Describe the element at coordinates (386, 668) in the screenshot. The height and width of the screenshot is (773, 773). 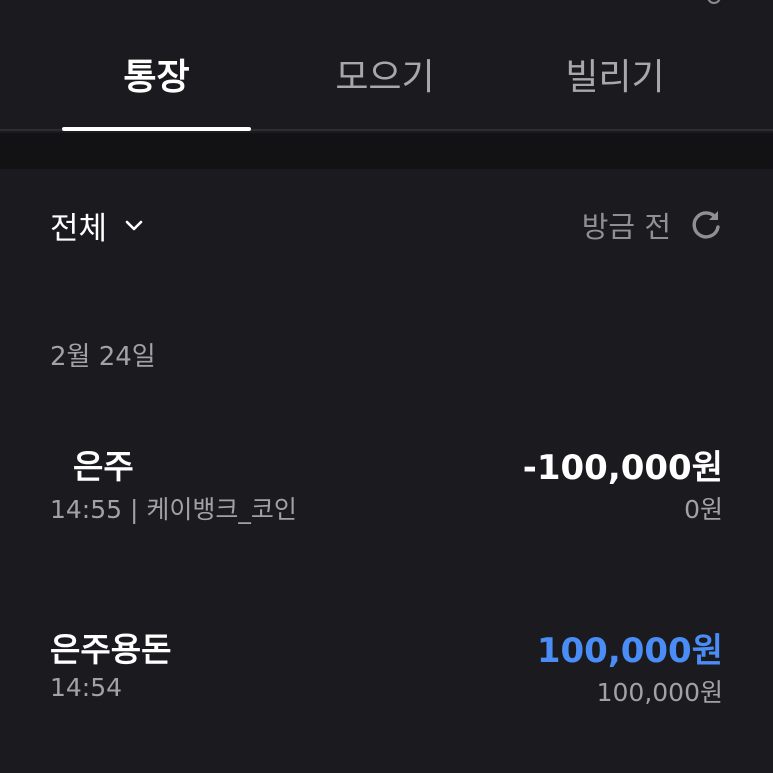
I see `transaction-row: 은주용돈 14:54 100,000원 100,000원` at that location.